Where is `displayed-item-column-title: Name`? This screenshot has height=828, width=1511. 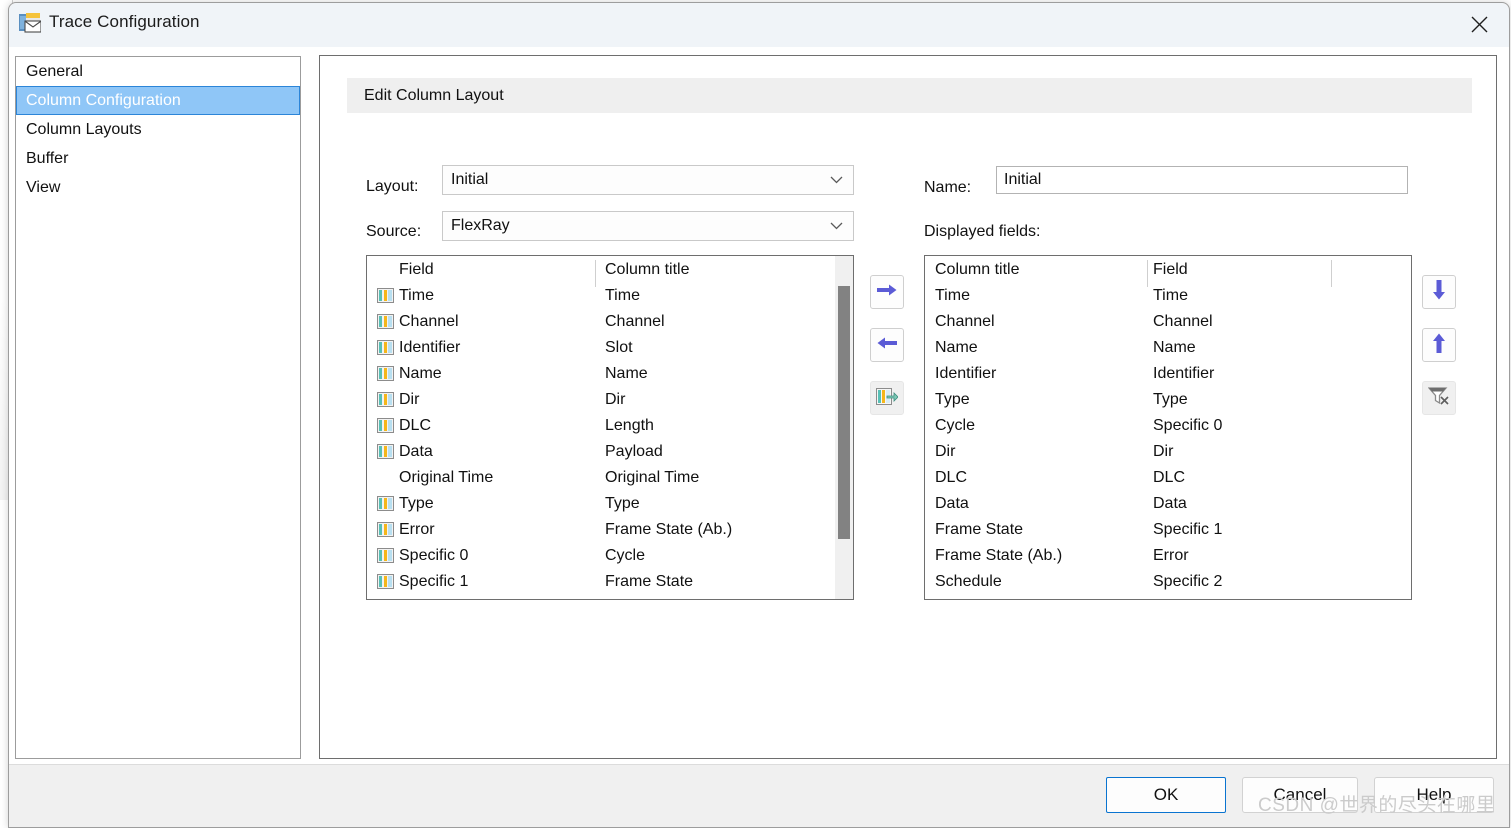
displayed-item-column-title: Name is located at coordinates (956, 347).